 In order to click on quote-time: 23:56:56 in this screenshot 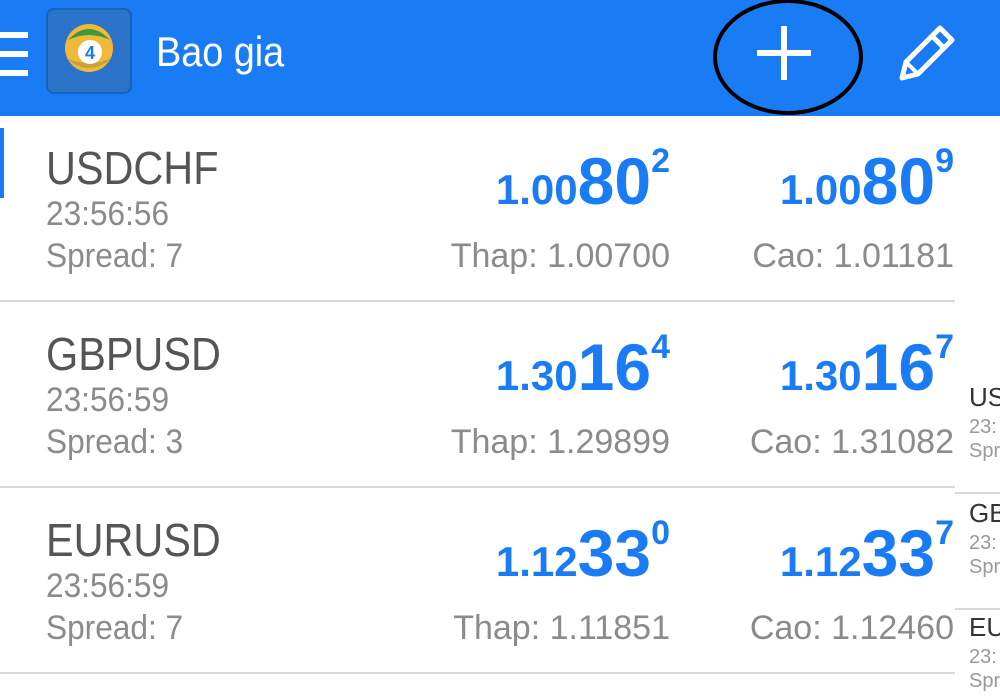, I will do `click(108, 214)`.